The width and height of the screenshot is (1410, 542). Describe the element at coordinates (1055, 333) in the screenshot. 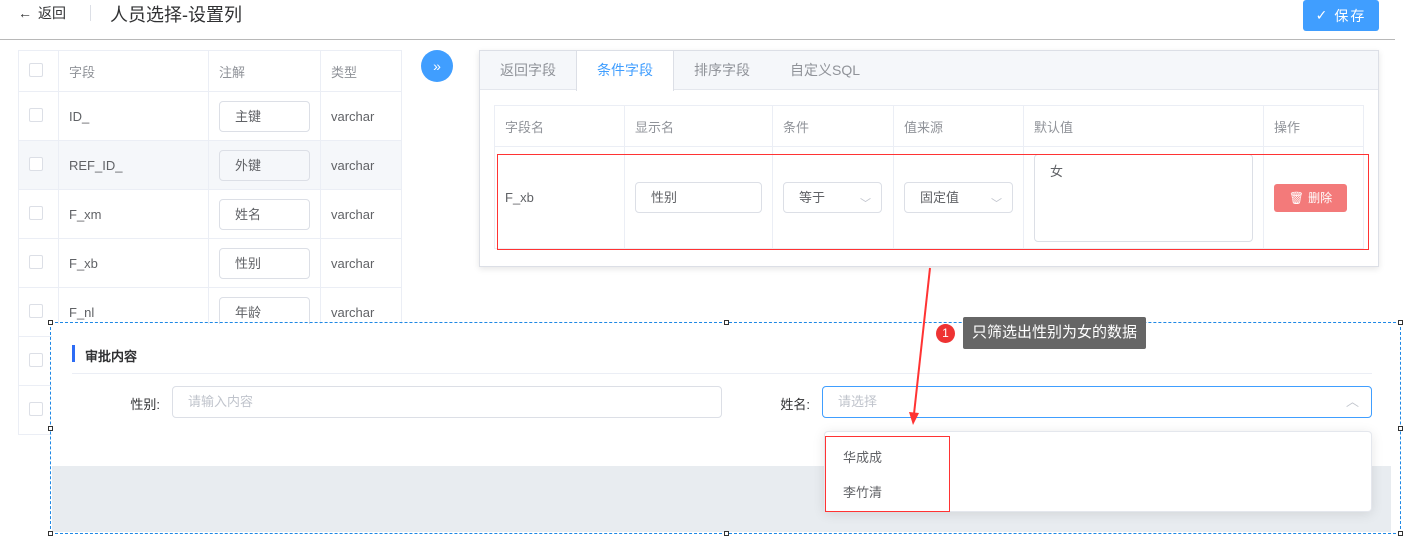

I see `annotation-tooltip: 只筛选出性别为女的数据` at that location.